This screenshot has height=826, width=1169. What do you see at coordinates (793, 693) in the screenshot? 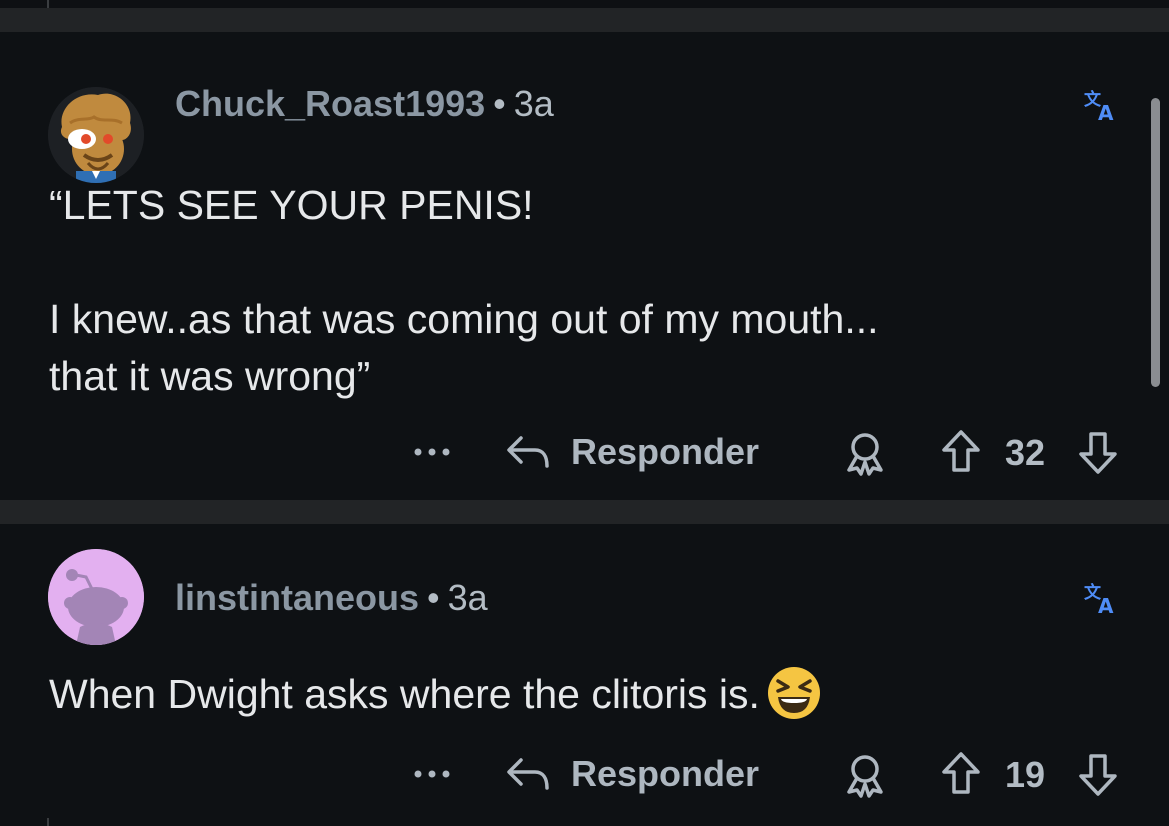
I see `grinning-squinting-face-emoji` at bounding box center [793, 693].